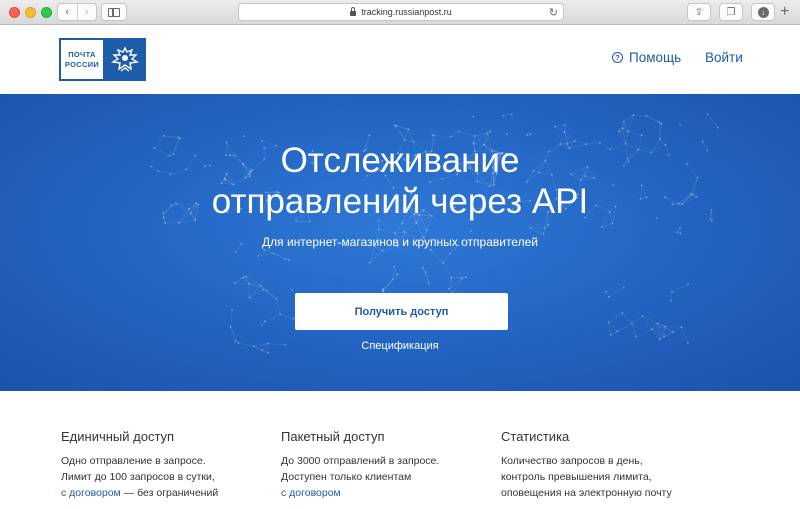  What do you see at coordinates (400, 160) in the screenshot?
I see `hero-title-line-1: Отслеживание` at bounding box center [400, 160].